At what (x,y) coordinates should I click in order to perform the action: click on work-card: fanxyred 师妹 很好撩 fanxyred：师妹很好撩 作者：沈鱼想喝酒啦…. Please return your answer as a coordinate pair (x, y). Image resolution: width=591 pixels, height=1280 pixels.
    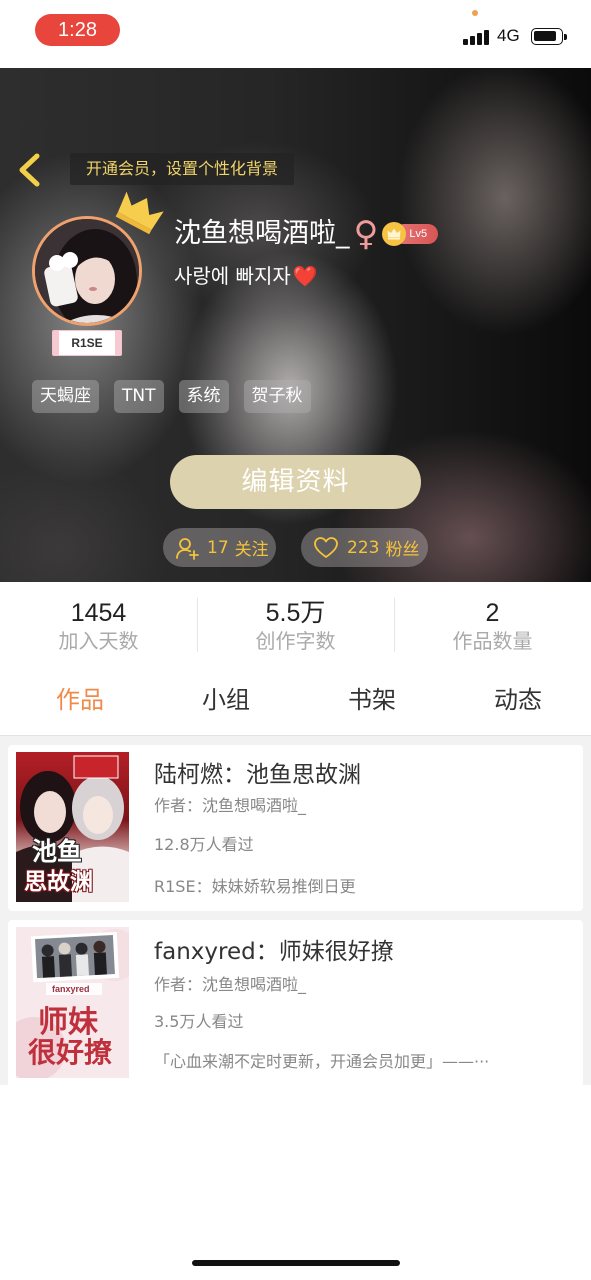
    Looking at the image, I should click on (295, 1002).